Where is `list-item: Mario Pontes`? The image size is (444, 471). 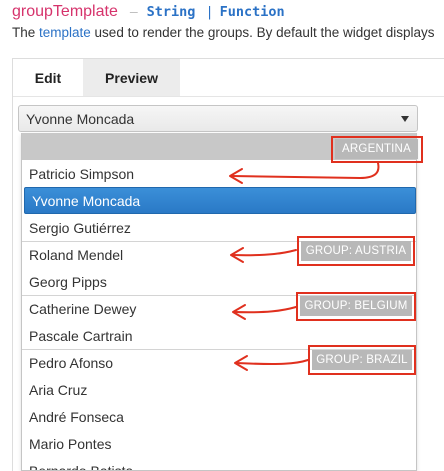 list-item: Mario Pontes is located at coordinates (219, 443).